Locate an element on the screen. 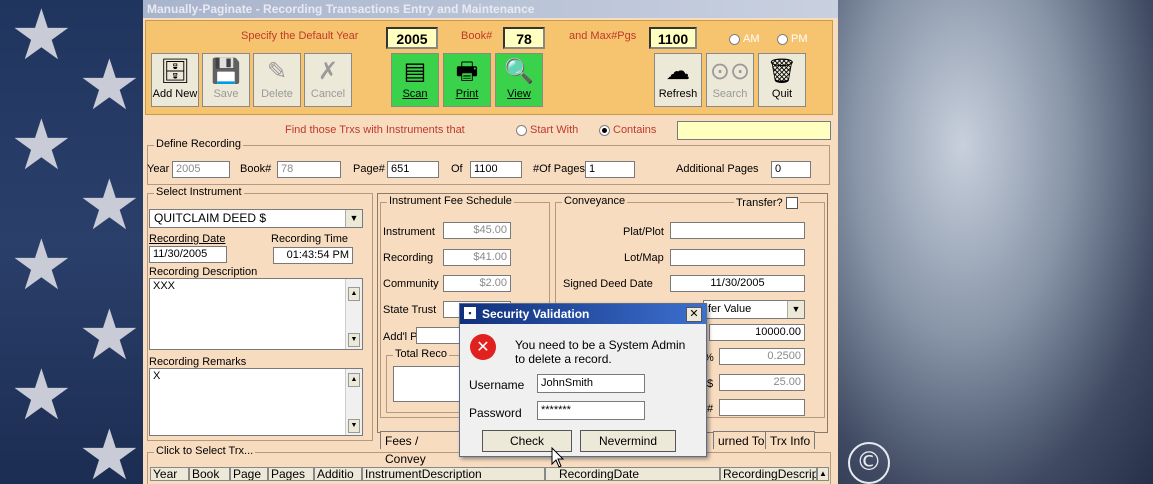 Image resolution: width=1153 pixels, height=484 pixels. contains-label: Contains is located at coordinates (635, 130).